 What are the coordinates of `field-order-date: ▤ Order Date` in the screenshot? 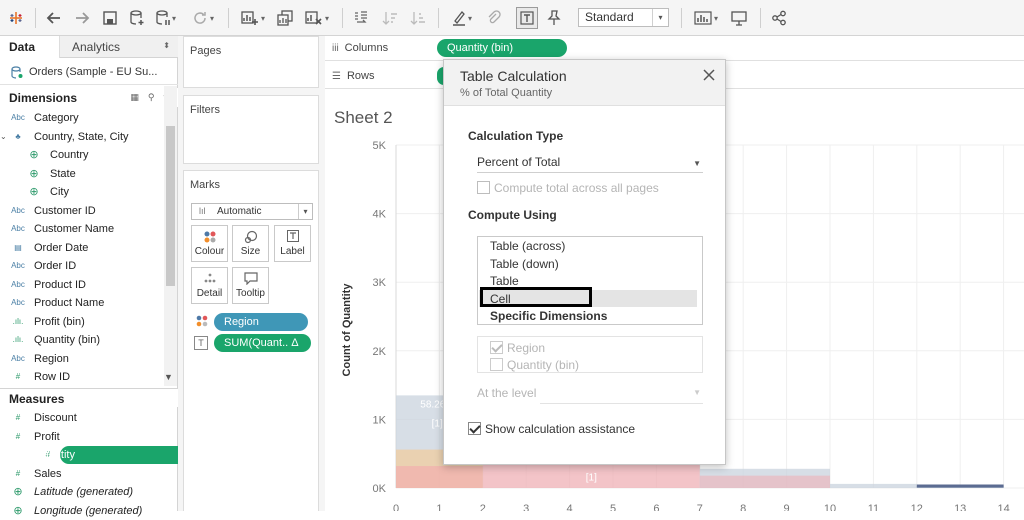 It's located at (81, 248).